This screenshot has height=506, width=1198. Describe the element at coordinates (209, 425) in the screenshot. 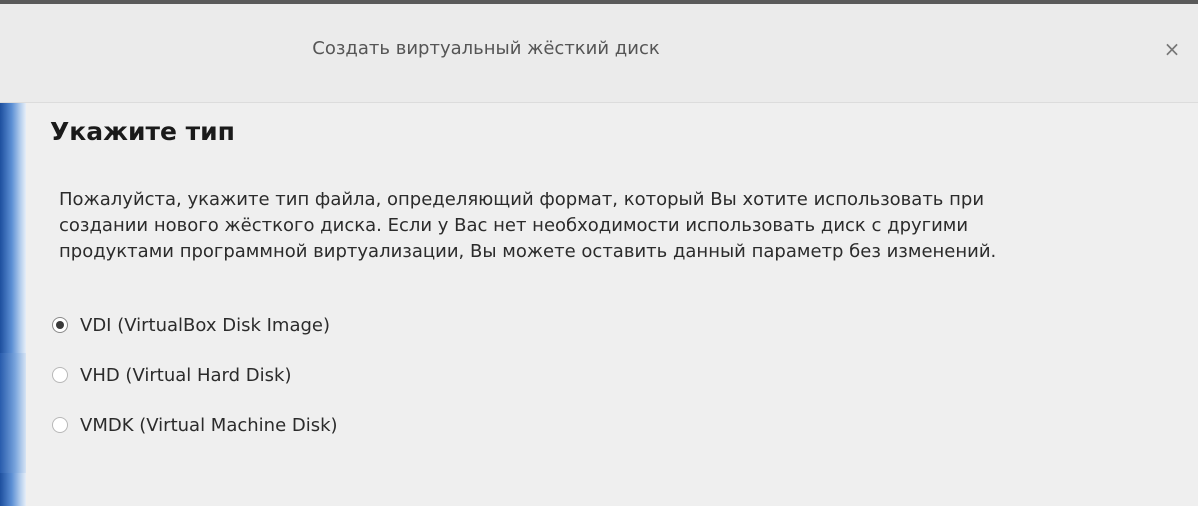

I see `radio-label: VMDK (Virtual Machine Disk)` at that location.